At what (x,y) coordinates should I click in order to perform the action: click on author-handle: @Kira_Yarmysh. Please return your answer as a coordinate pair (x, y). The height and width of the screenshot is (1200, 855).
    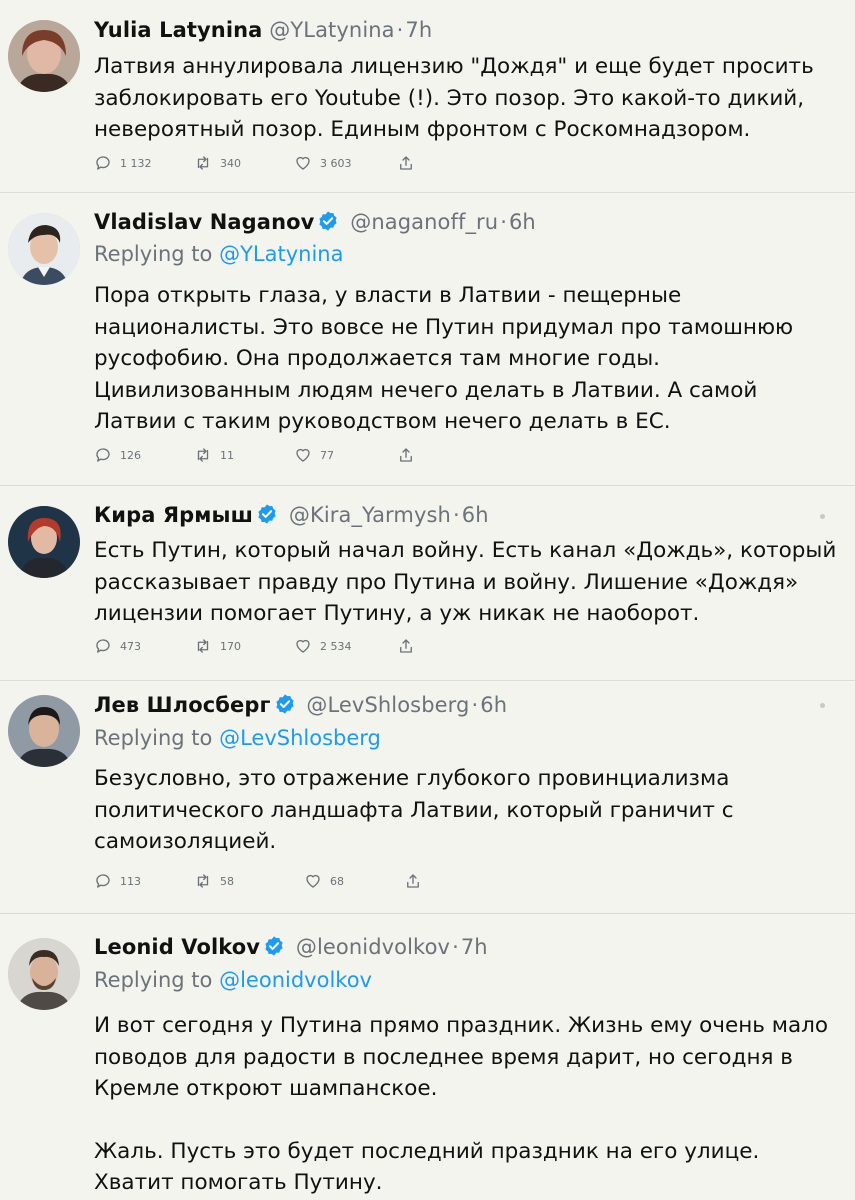
    Looking at the image, I should click on (370, 515).